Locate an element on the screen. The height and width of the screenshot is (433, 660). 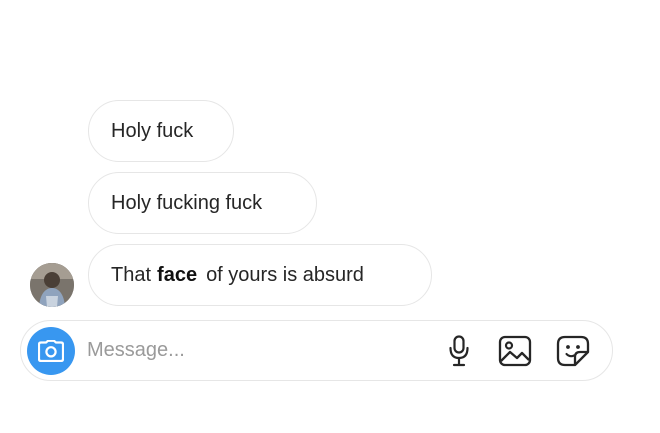
message-bubble: That face of yours is absurd is located at coordinates (260, 275).